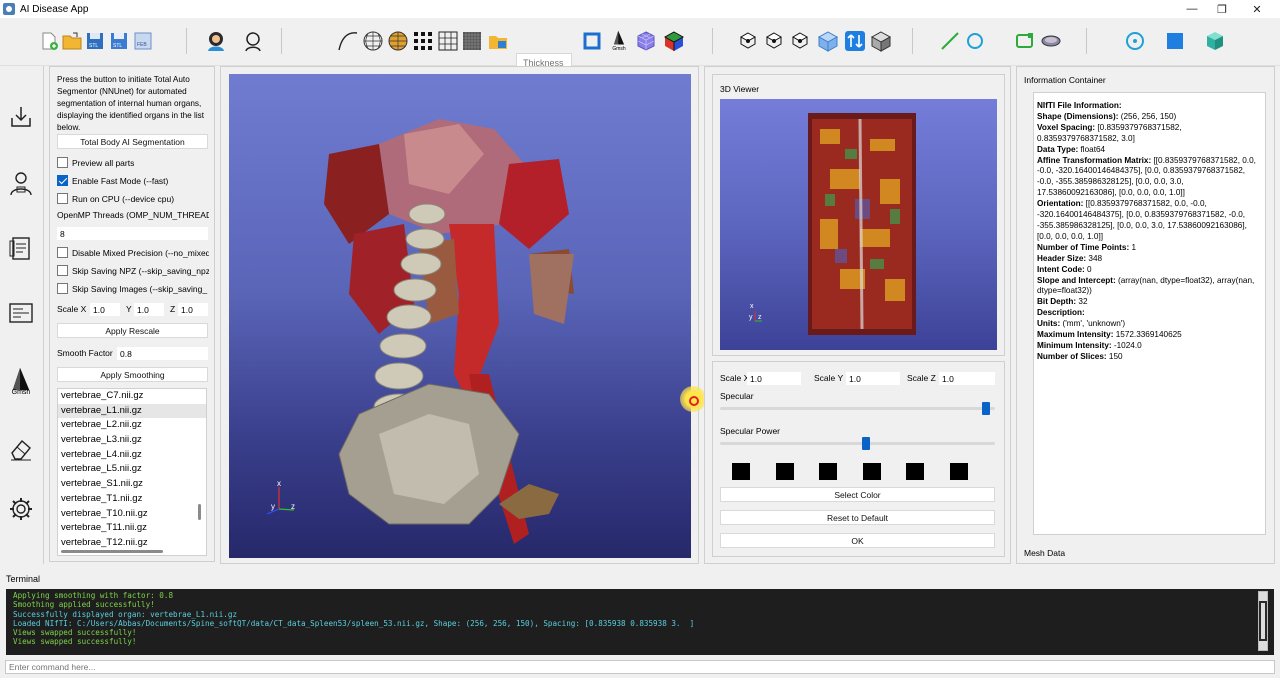 The image size is (1280, 678). What do you see at coordinates (828, 41) in the screenshot?
I see `cube-icon` at bounding box center [828, 41].